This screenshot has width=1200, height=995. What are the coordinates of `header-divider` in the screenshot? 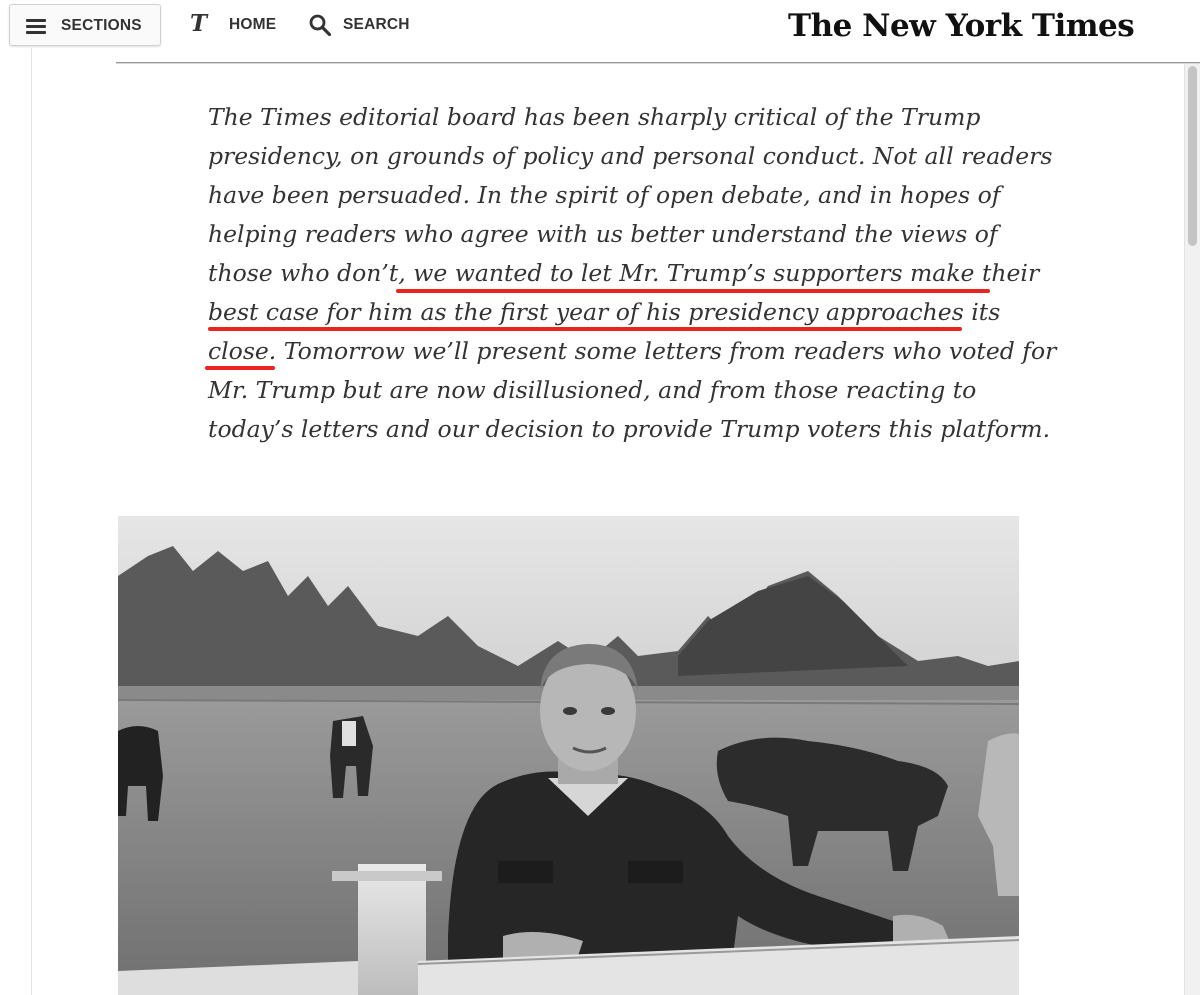 It's located at (658, 63).